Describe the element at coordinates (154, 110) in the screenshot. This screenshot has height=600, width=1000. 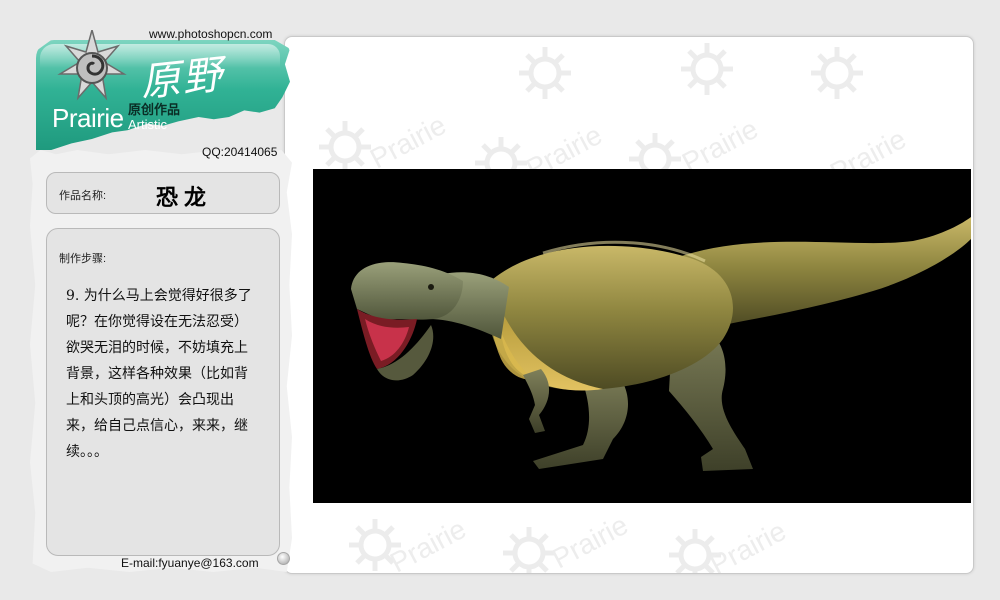
I see `brand-tagline-cn: 原创作品` at that location.